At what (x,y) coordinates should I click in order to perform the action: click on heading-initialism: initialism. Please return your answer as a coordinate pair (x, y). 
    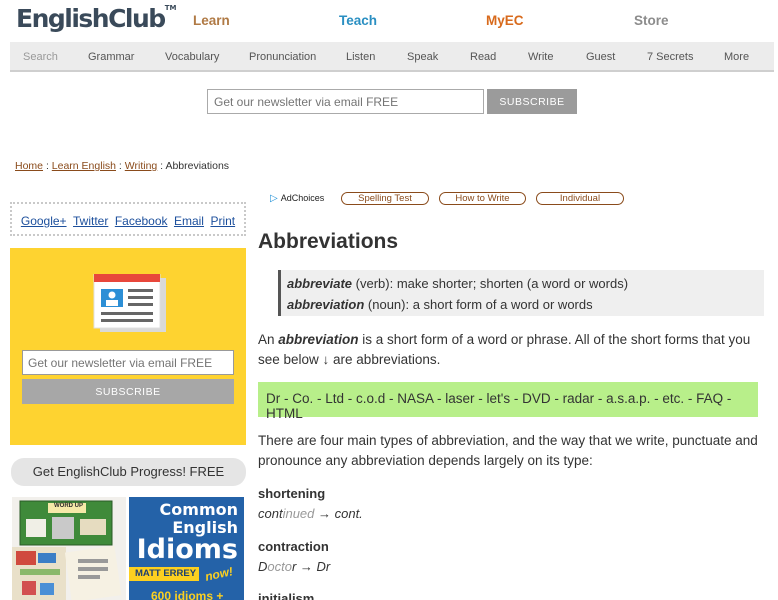
    Looking at the image, I should click on (286, 595).